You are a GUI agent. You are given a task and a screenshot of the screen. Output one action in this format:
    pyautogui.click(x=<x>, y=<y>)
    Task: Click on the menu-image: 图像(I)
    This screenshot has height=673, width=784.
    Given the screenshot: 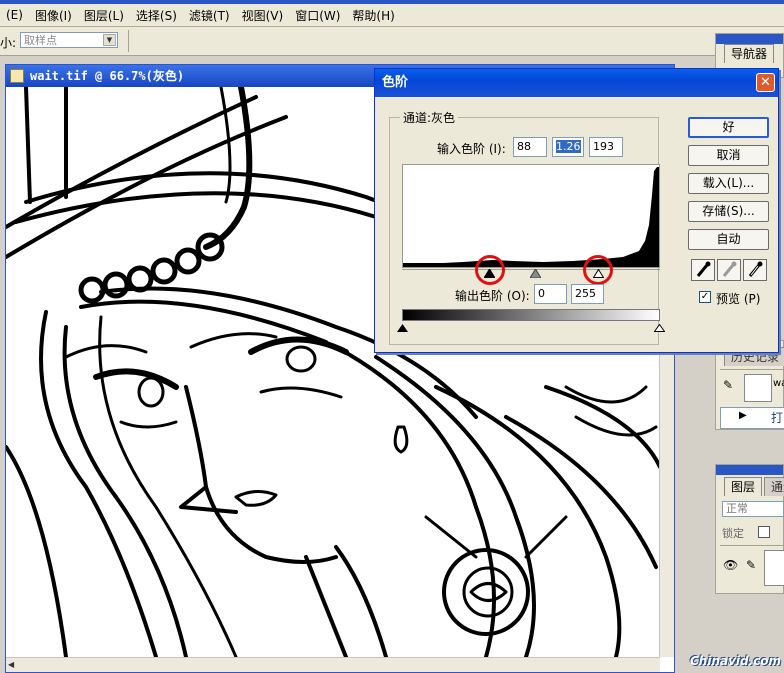 What is the action you would take?
    pyautogui.click(x=53, y=15)
    